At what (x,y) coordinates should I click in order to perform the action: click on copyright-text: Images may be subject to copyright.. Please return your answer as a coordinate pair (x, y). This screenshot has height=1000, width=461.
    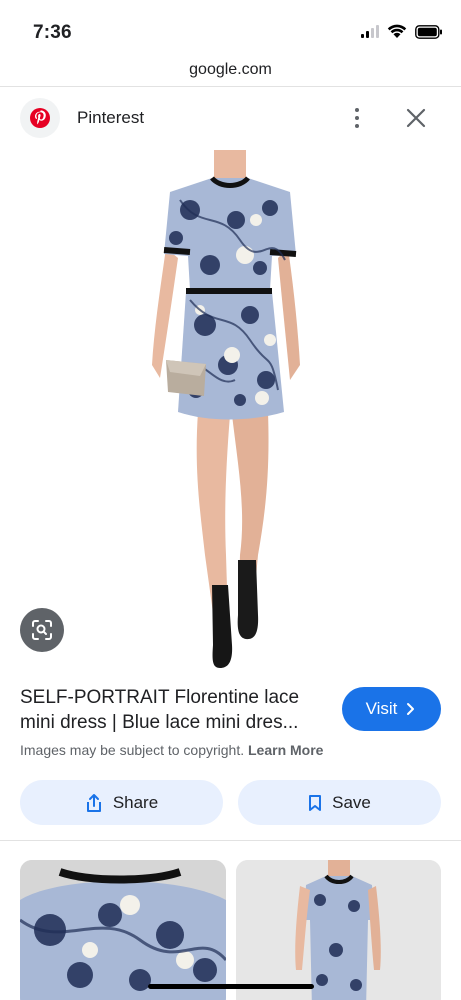
    Looking at the image, I should click on (132, 750).